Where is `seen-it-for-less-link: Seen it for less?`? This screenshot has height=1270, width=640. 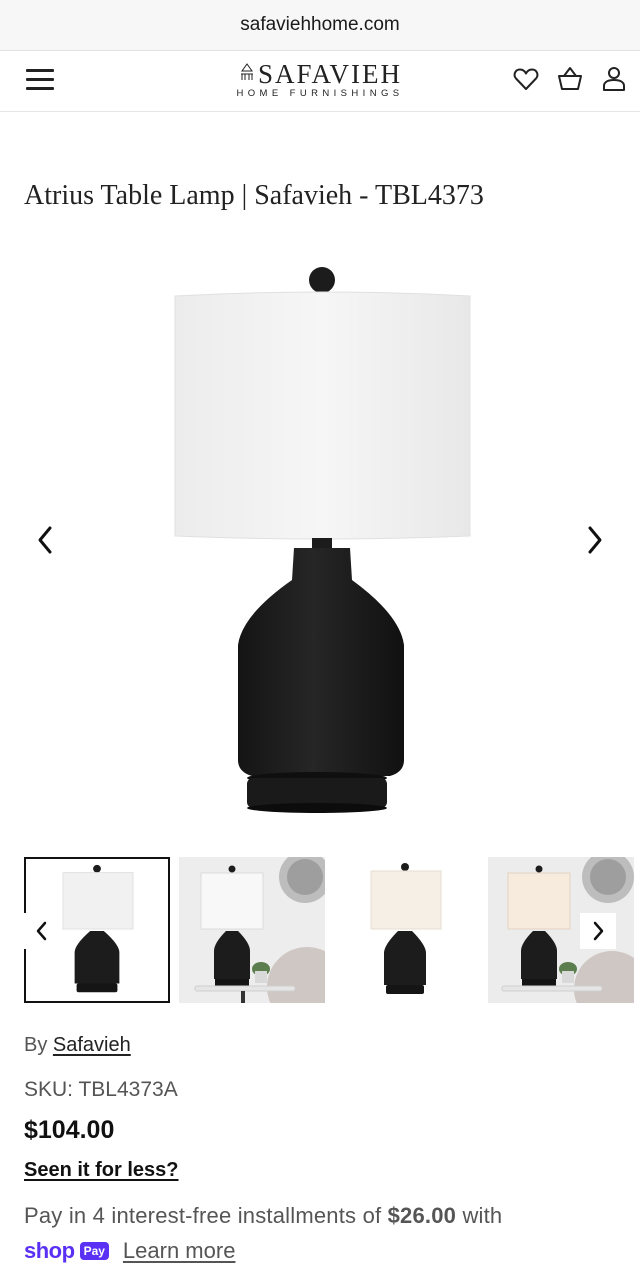 seen-it-for-less-link: Seen it for less? is located at coordinates (101, 1170).